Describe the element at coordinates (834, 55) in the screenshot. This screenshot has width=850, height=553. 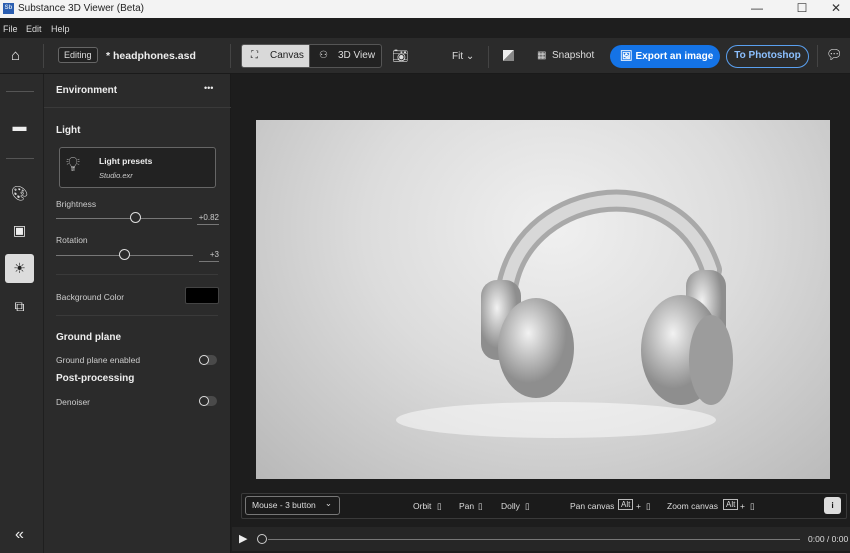
I see `comment-icon: 💬︎` at that location.